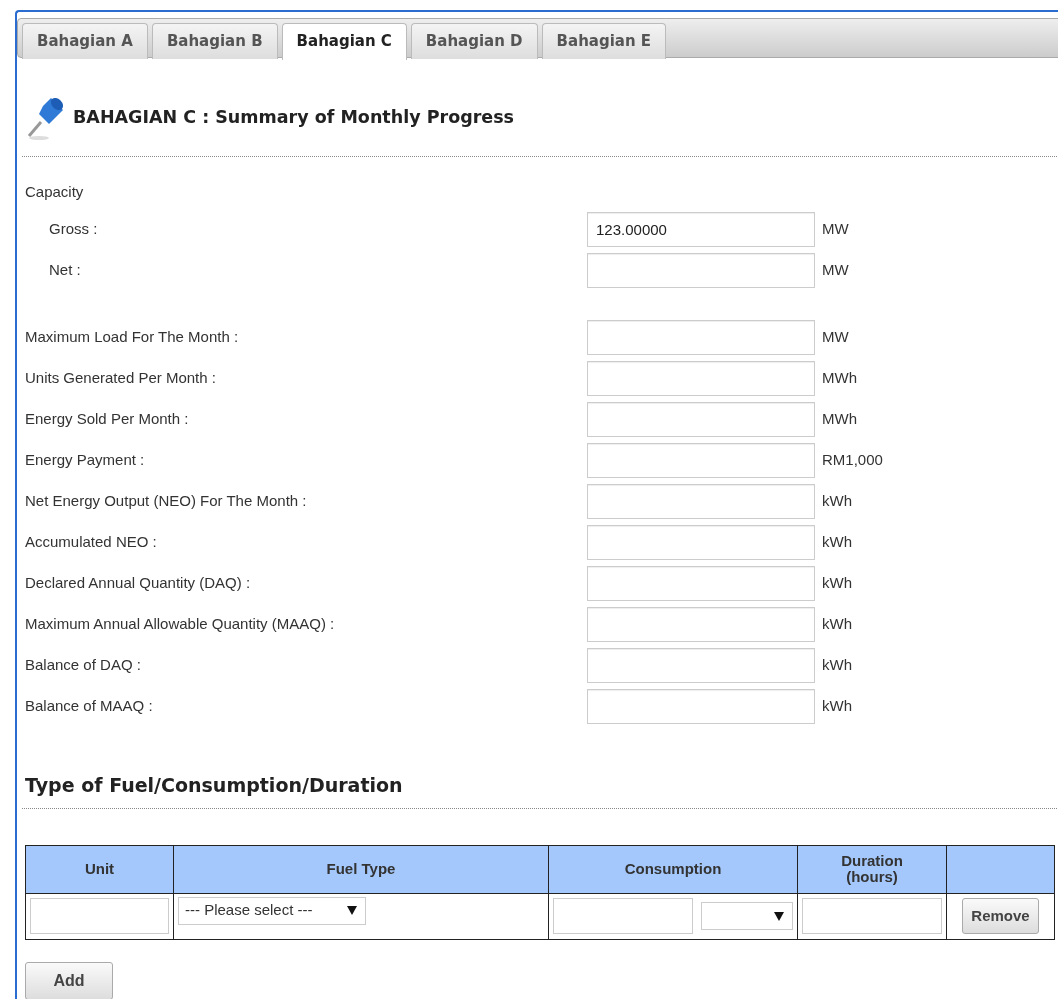 The image size is (1058, 999). What do you see at coordinates (852, 460) in the screenshot?
I see `unit-label: RM1,000` at bounding box center [852, 460].